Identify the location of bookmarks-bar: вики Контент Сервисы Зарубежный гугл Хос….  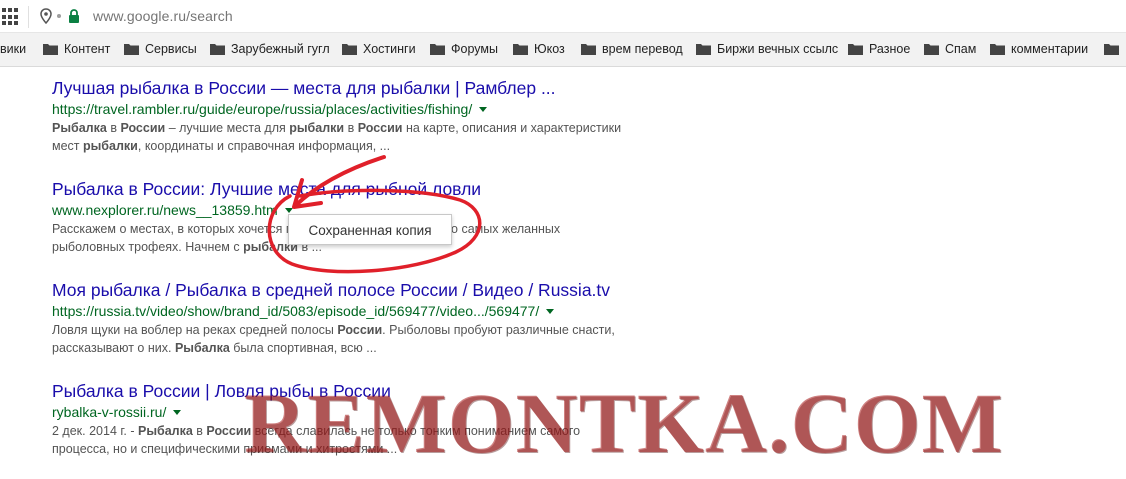
(563, 50).